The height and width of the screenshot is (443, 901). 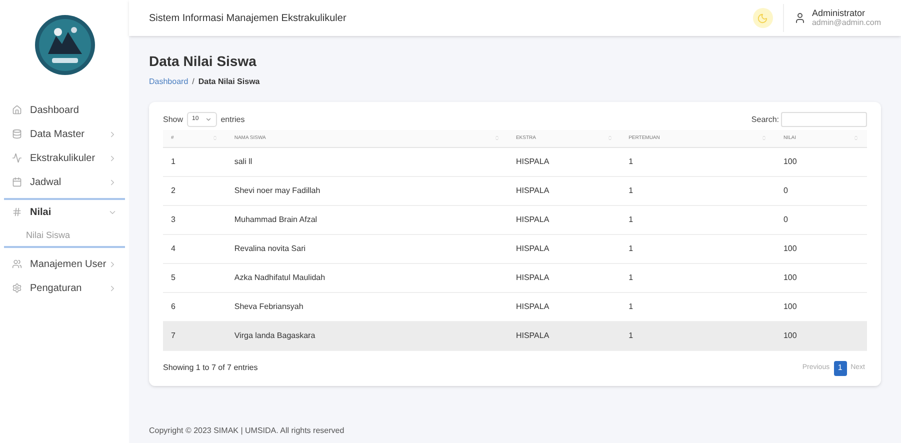 I want to click on table-cell: 6, so click(x=194, y=306).